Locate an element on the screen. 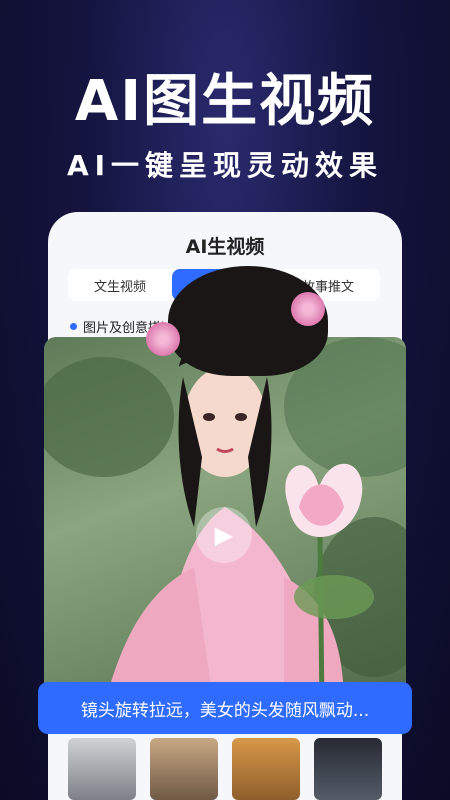 The width and height of the screenshot is (450, 800). bullet-dot is located at coordinates (73, 326).